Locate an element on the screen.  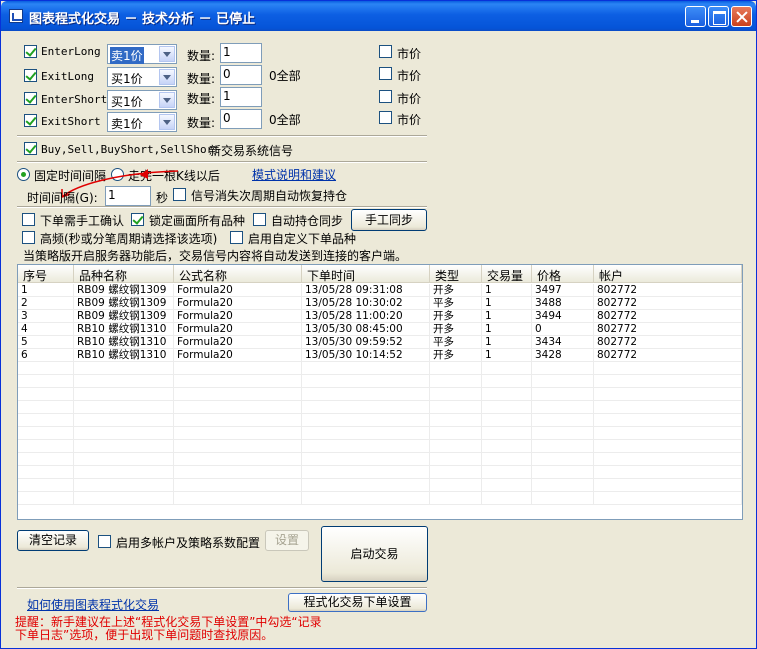
exitshort-price-select: 卖1价 is located at coordinates (142, 122).